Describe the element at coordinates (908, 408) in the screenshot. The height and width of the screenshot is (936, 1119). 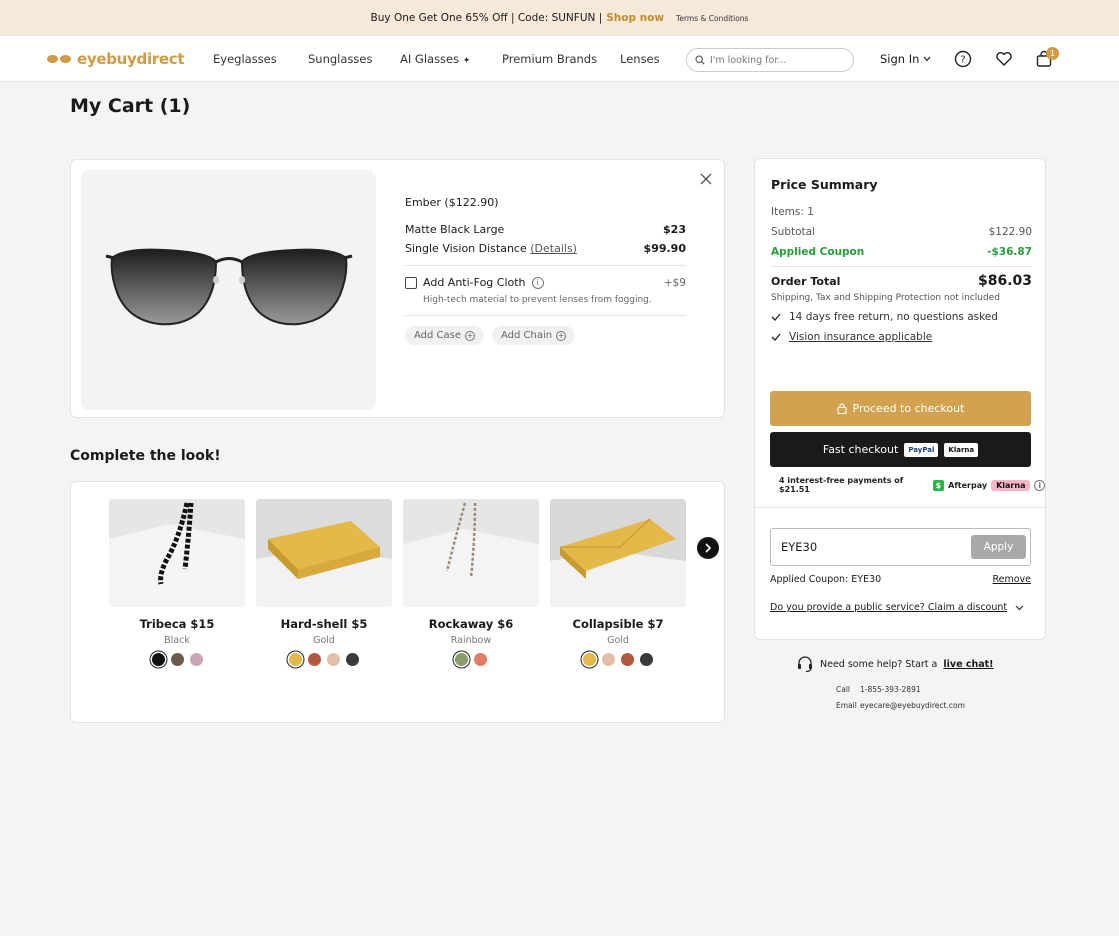
I see `checkout-label: Proceed to checkout` at that location.